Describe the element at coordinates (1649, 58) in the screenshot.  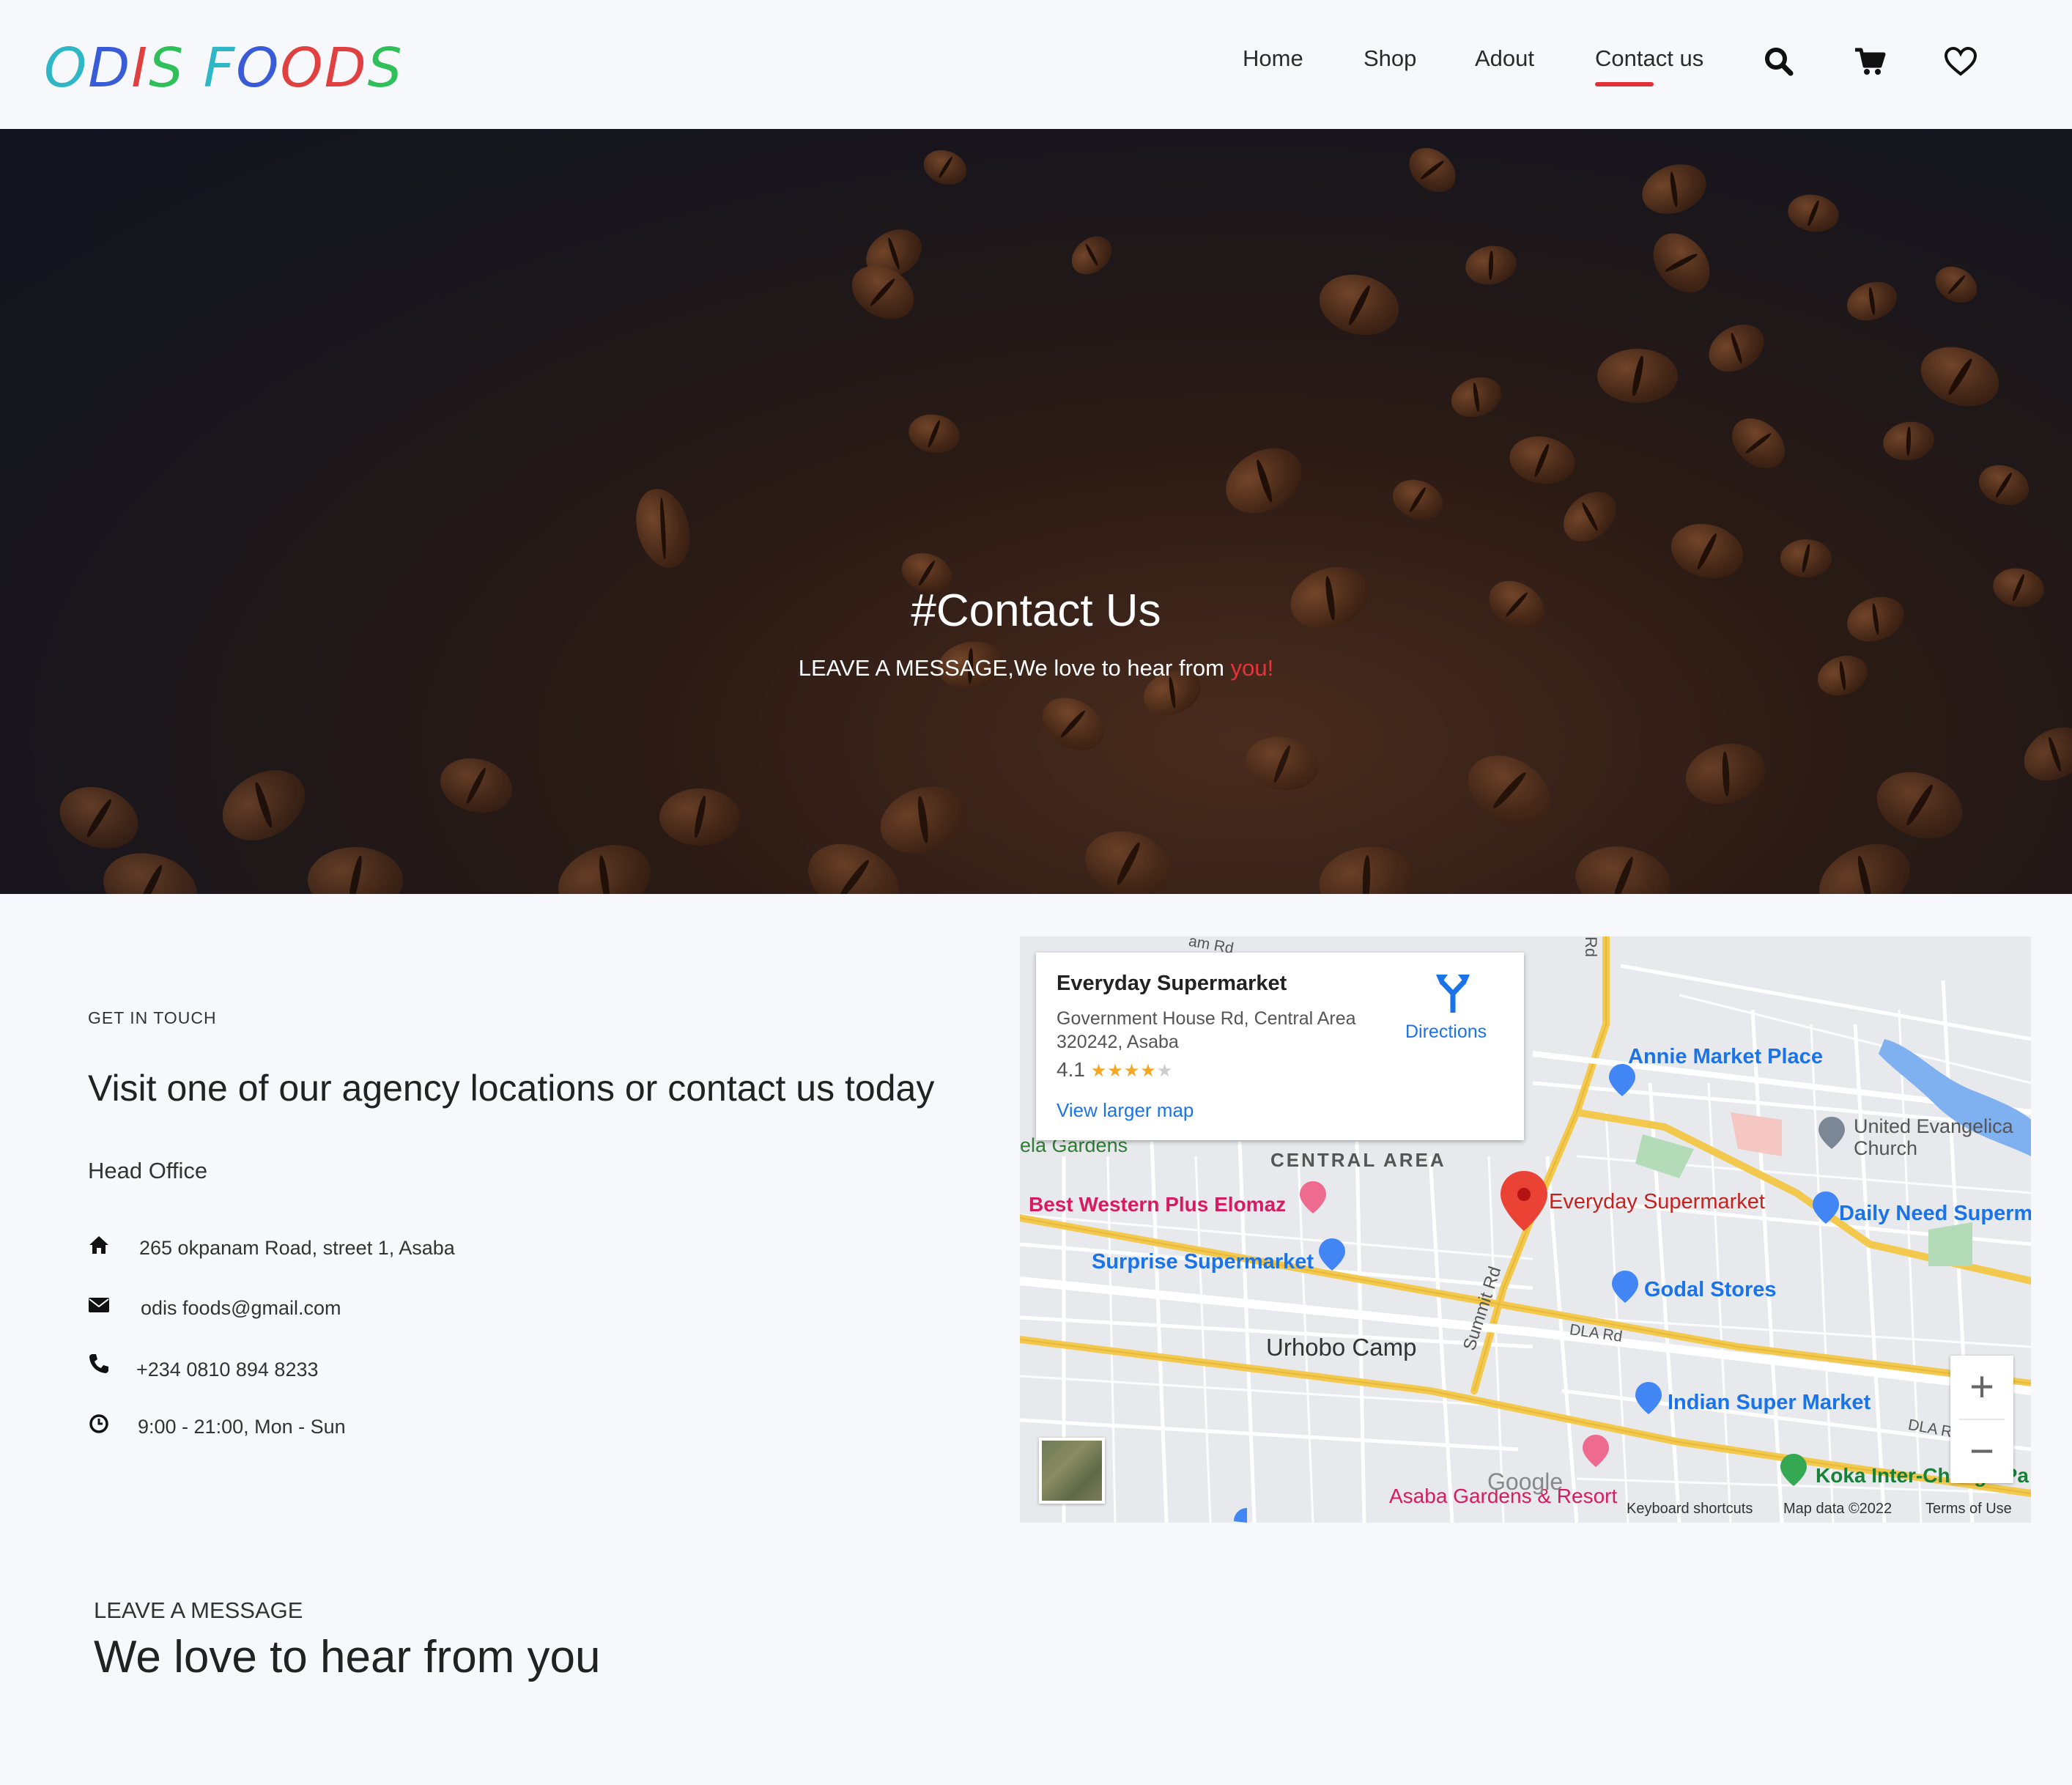
I see `nav-contact: Contact us` at that location.